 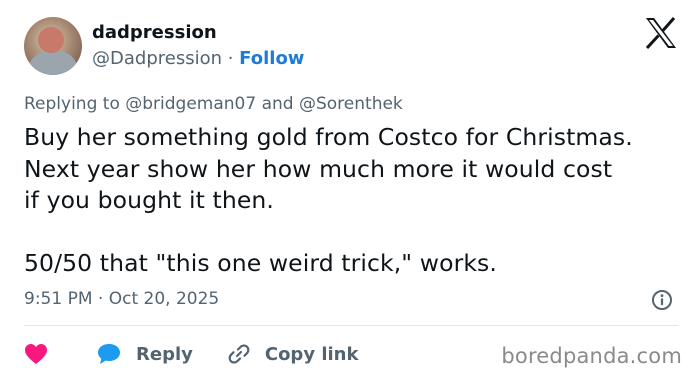 I want to click on like-button, so click(x=43, y=354).